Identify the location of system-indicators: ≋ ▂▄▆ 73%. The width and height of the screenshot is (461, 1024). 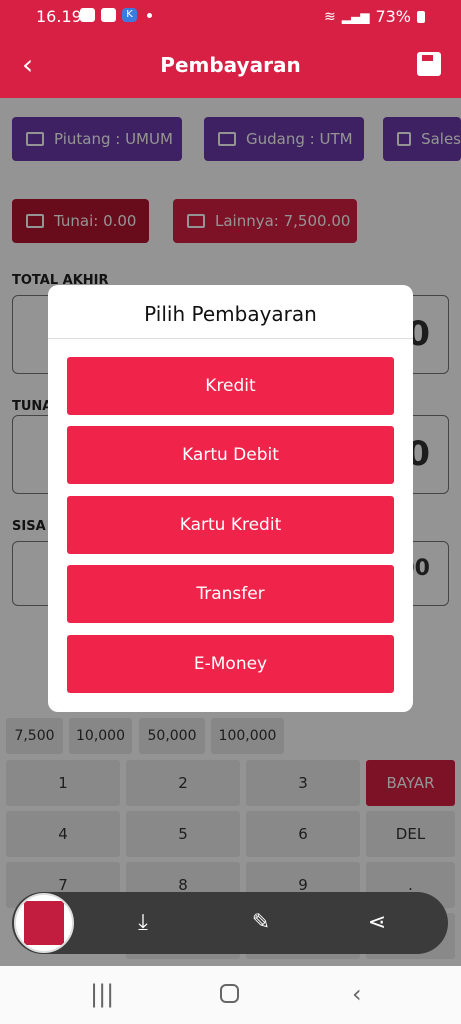
(374, 16).